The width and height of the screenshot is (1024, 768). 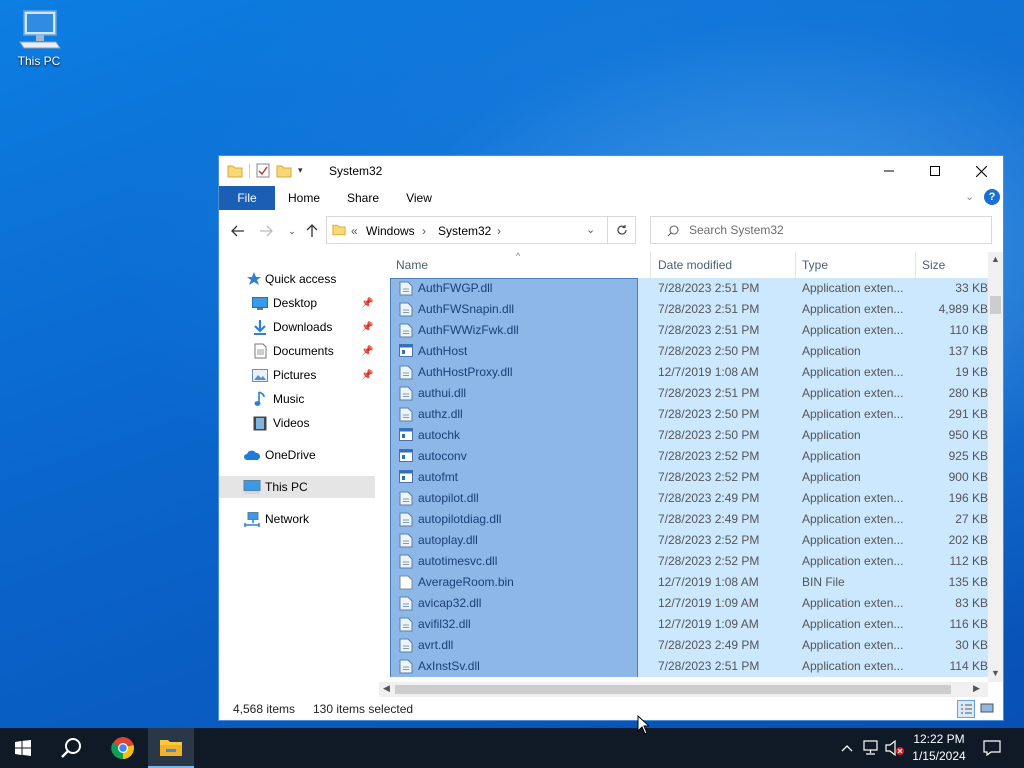 I want to click on show-hidden-icons-button, so click(x=847, y=748).